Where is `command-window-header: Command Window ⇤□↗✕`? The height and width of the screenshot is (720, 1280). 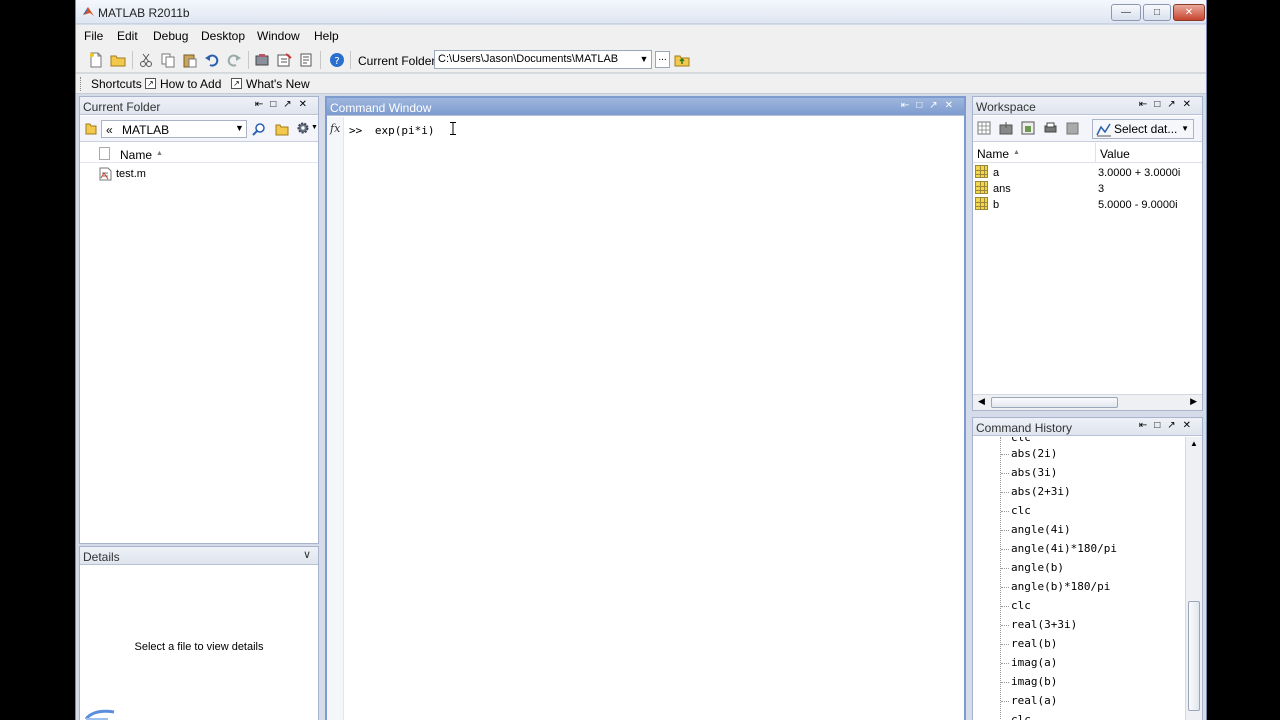 command-window-header: Command Window ⇤□↗✕ is located at coordinates (645, 107).